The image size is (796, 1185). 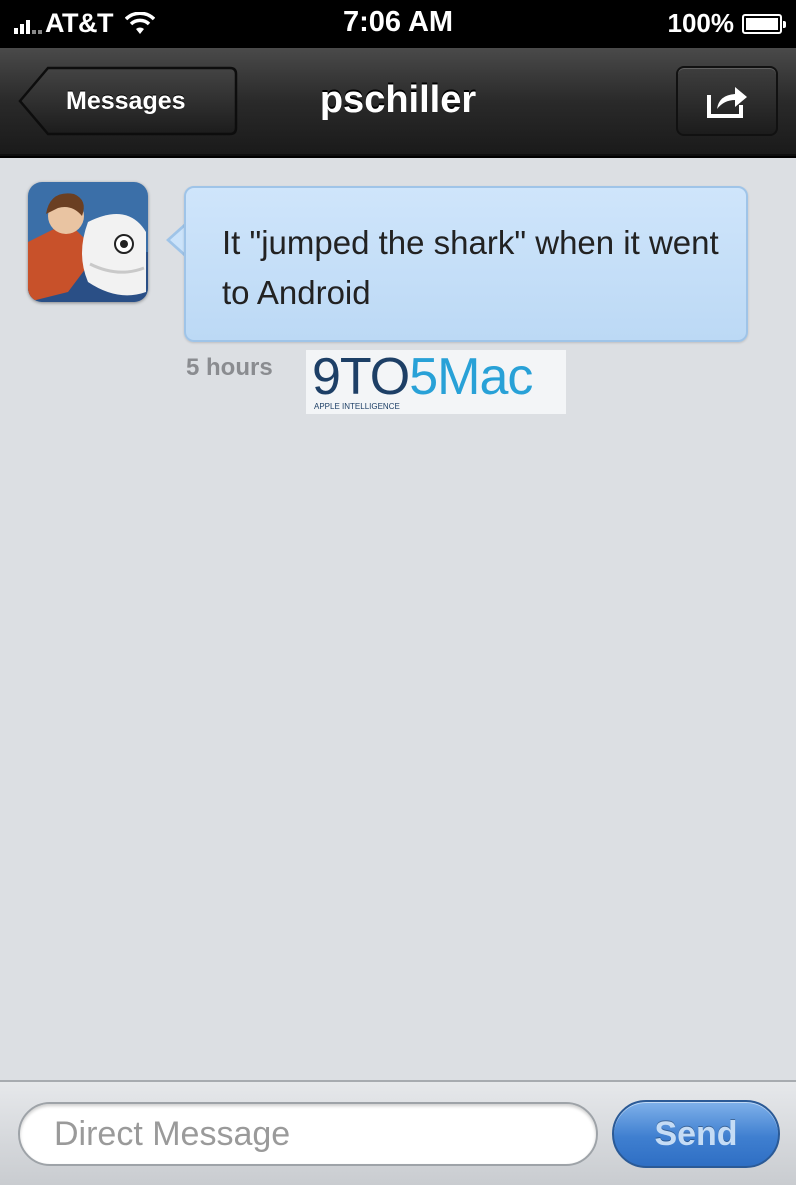 I want to click on share-icon, so click(x=727, y=102).